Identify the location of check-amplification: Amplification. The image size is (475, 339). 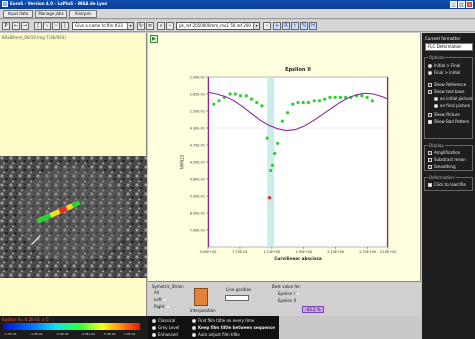
(444, 152).